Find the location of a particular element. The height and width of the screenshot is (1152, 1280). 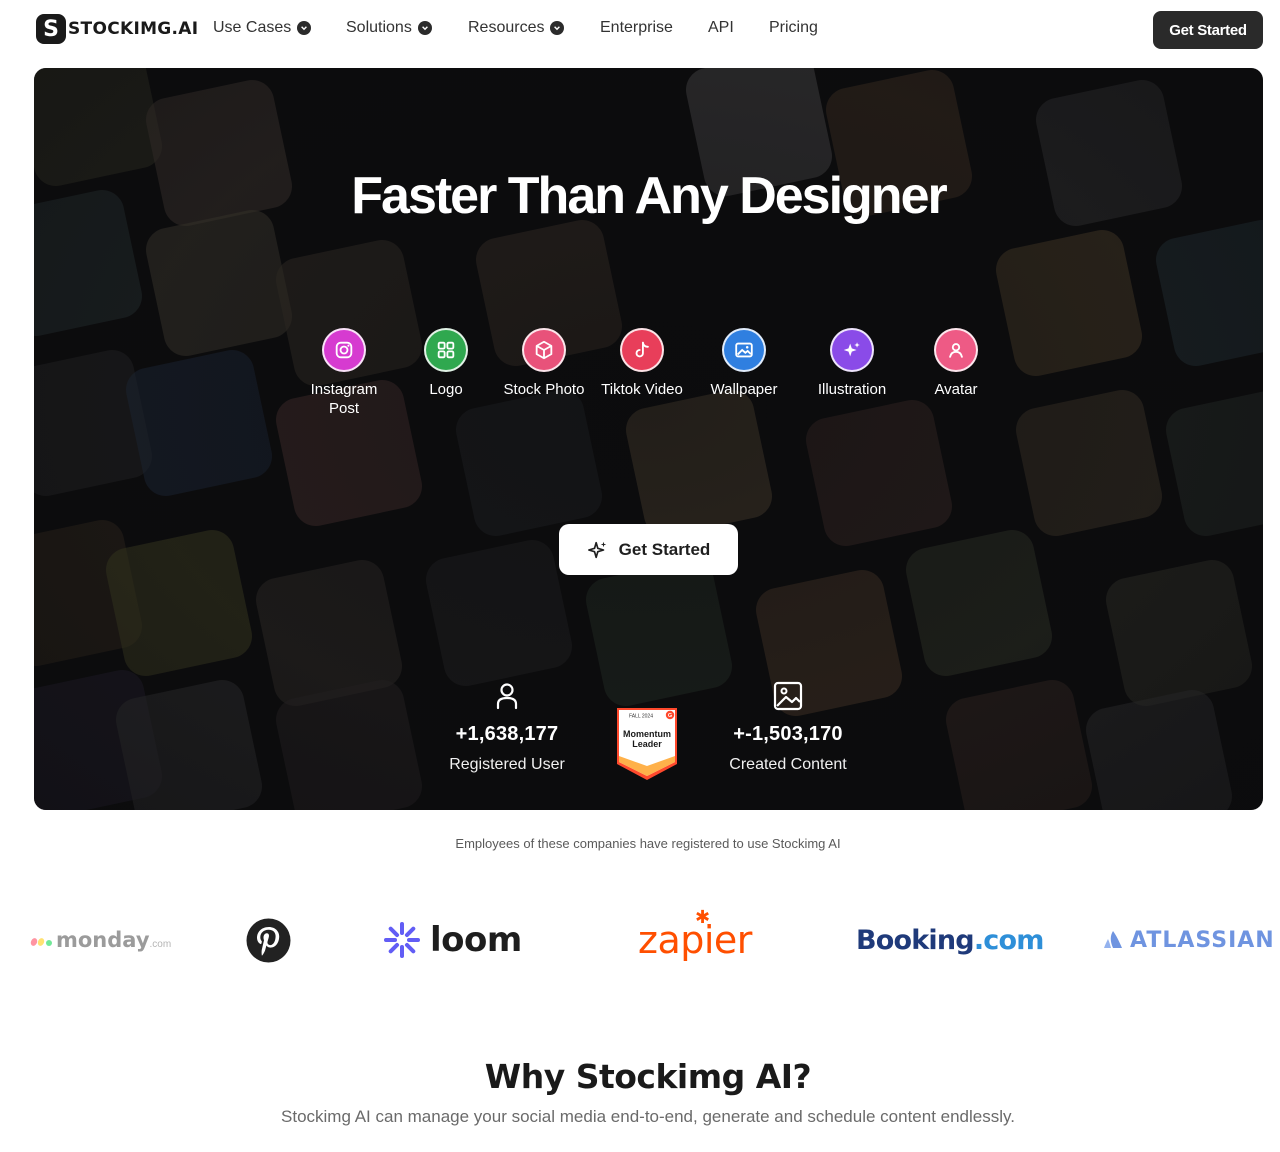

nav-enterprise-label: Enterprise is located at coordinates (636, 27).